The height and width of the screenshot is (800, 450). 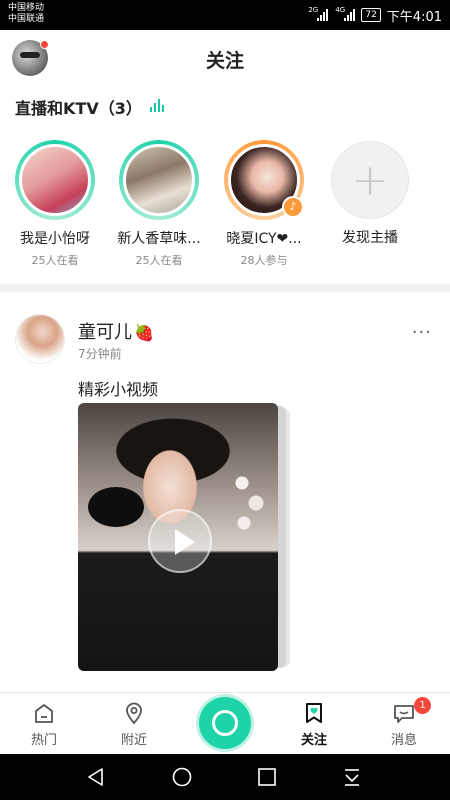 I want to click on live-viewer-count: 28人参与, so click(x=264, y=260).